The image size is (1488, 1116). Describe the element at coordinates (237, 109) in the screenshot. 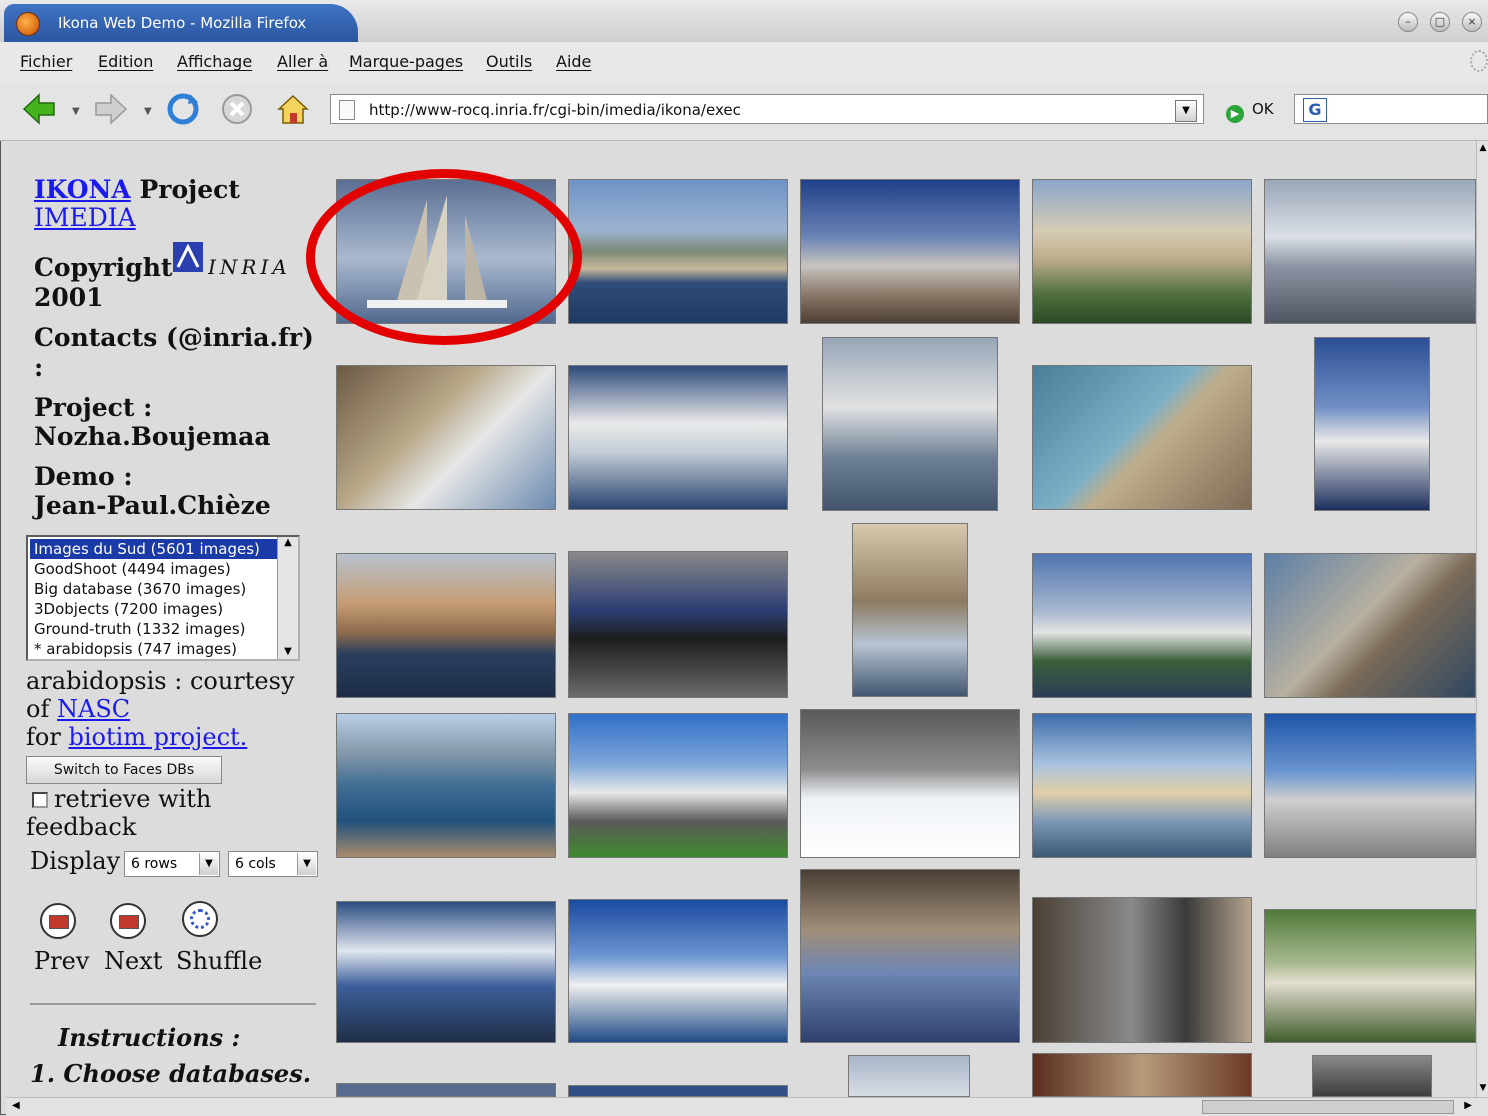

I see `stop-icon` at that location.